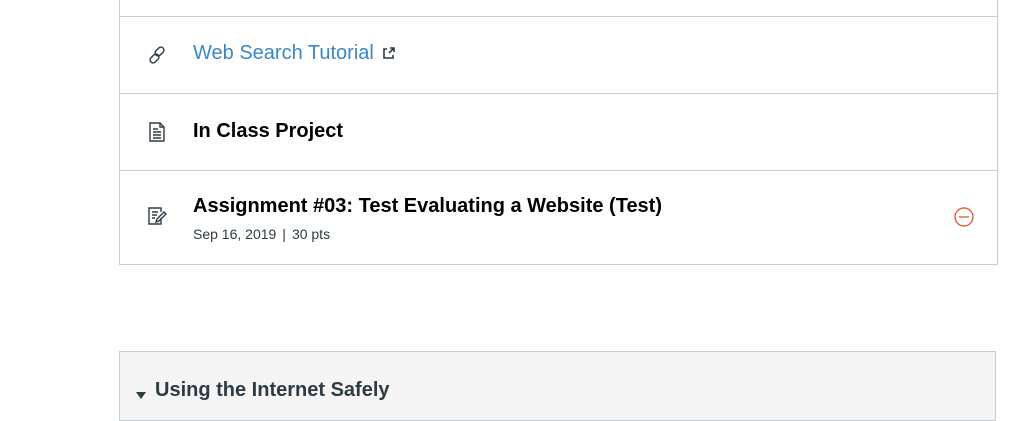 Image resolution: width=1024 pixels, height=421 pixels. What do you see at coordinates (389, 51) in the screenshot?
I see `external-link-icon` at bounding box center [389, 51].